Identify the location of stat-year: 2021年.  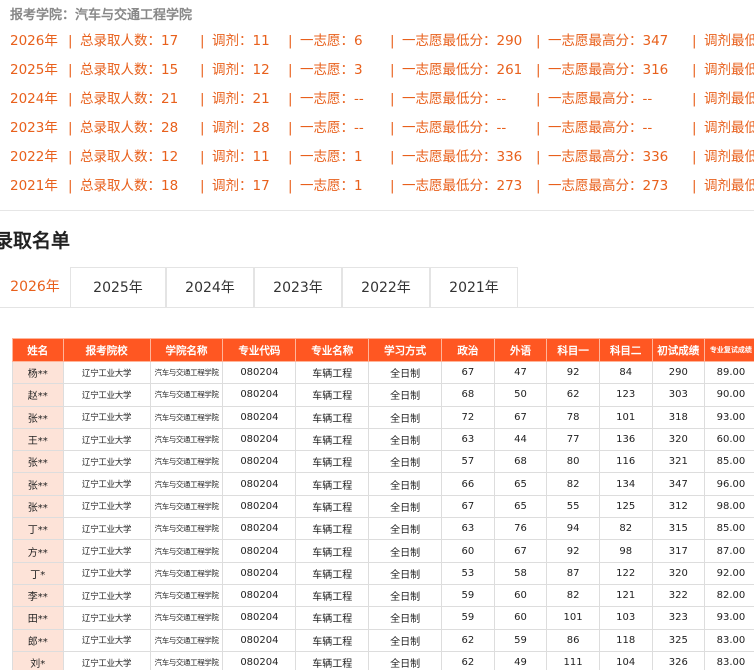
(34, 186).